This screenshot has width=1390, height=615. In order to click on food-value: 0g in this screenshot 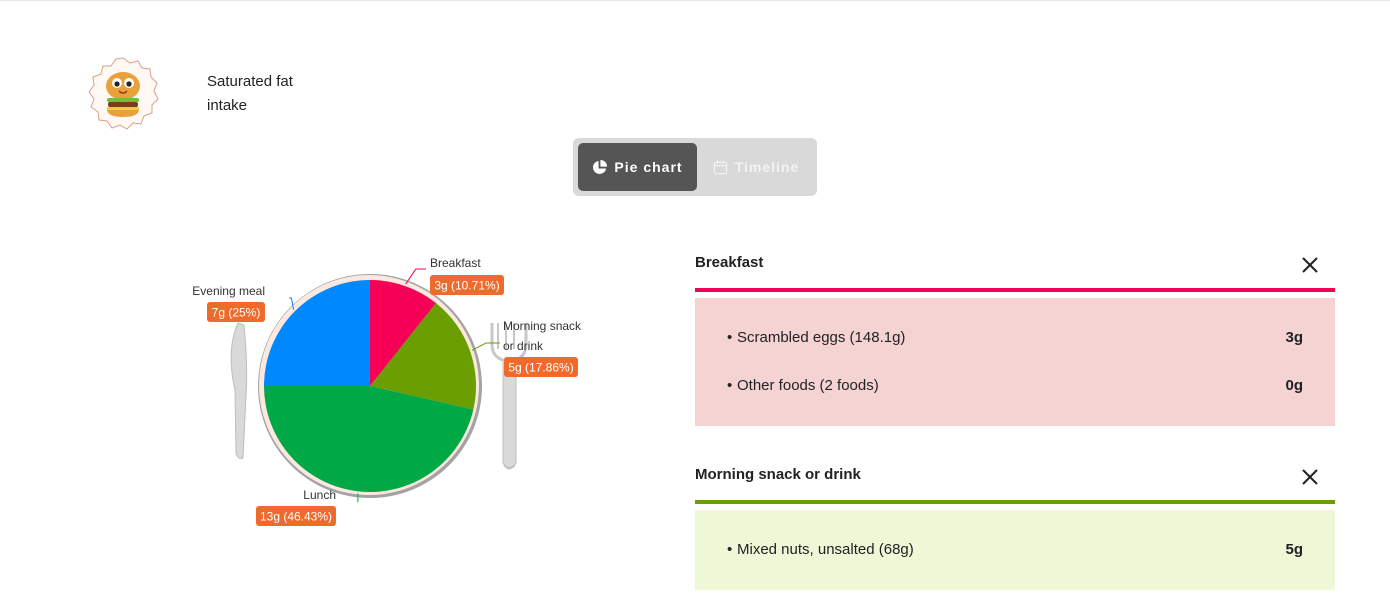, I will do `click(1294, 385)`.